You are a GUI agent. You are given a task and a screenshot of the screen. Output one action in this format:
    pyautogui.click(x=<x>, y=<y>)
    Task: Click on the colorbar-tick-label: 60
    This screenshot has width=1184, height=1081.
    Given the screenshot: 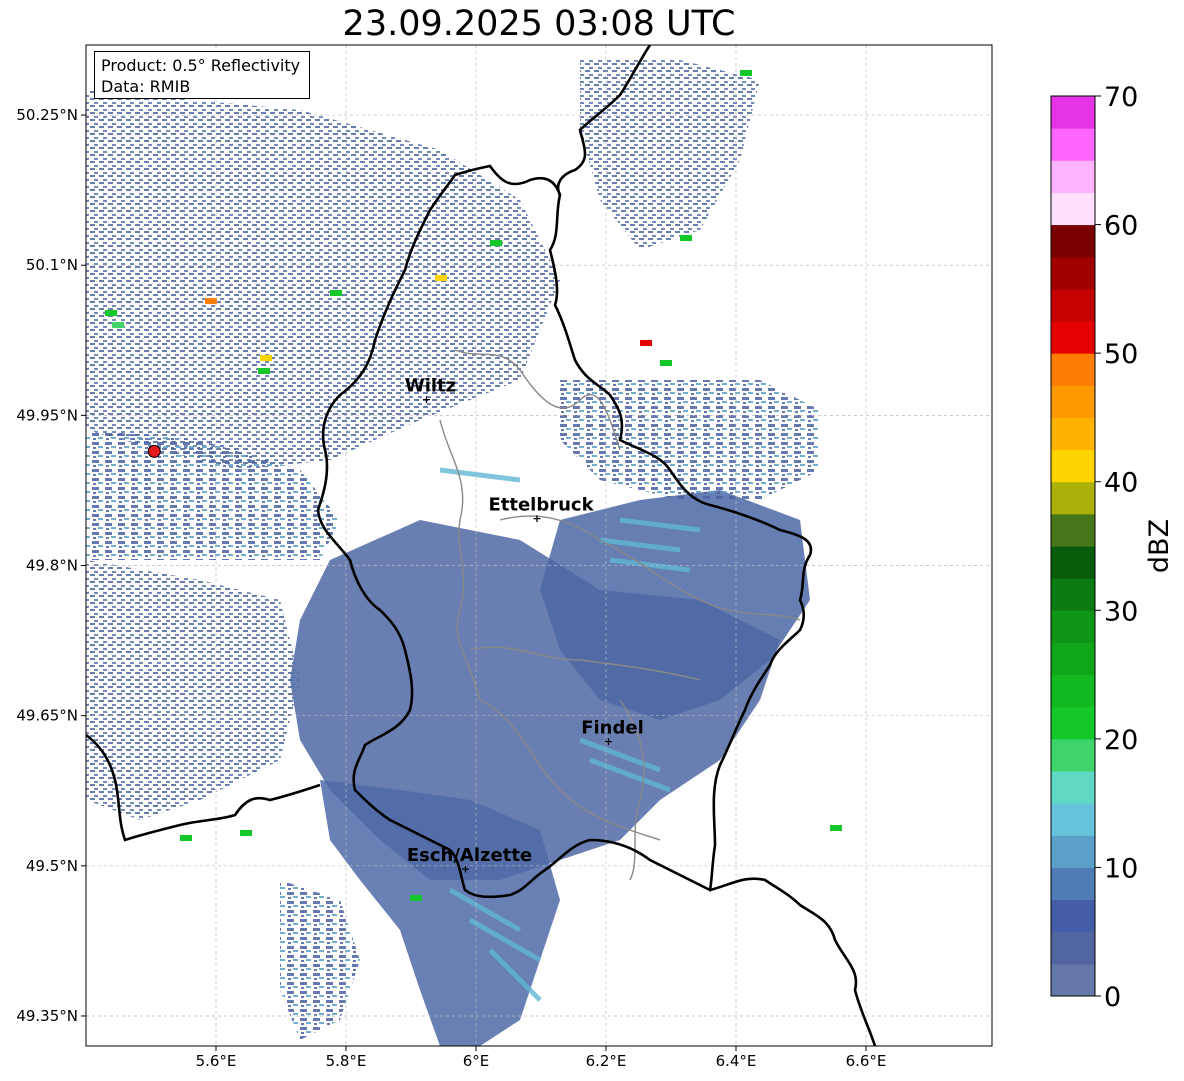 What is the action you would take?
    pyautogui.click(x=1121, y=226)
    